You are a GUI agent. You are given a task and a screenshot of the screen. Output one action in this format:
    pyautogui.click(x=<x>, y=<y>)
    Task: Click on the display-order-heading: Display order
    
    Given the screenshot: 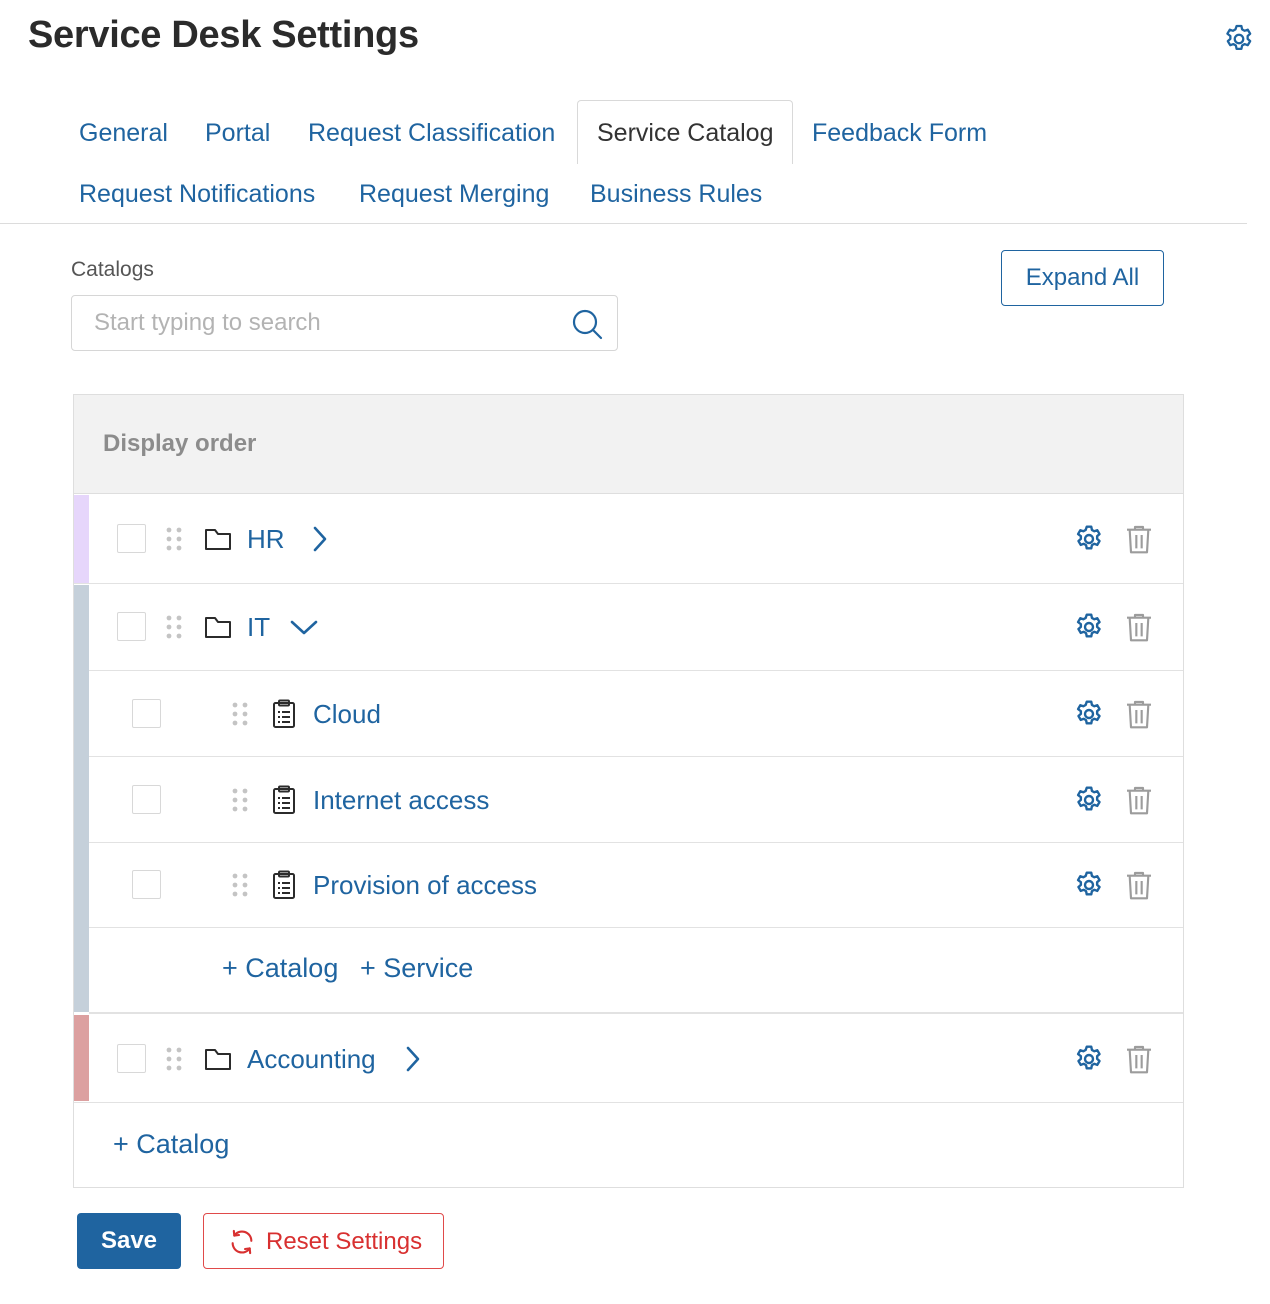 What is the action you would take?
    pyautogui.click(x=180, y=443)
    